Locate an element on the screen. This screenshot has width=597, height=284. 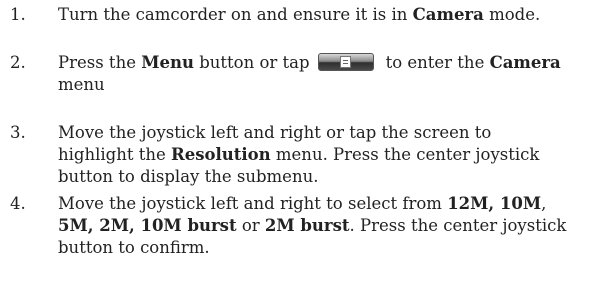
text-segment: highlight the is located at coordinates (114, 154).